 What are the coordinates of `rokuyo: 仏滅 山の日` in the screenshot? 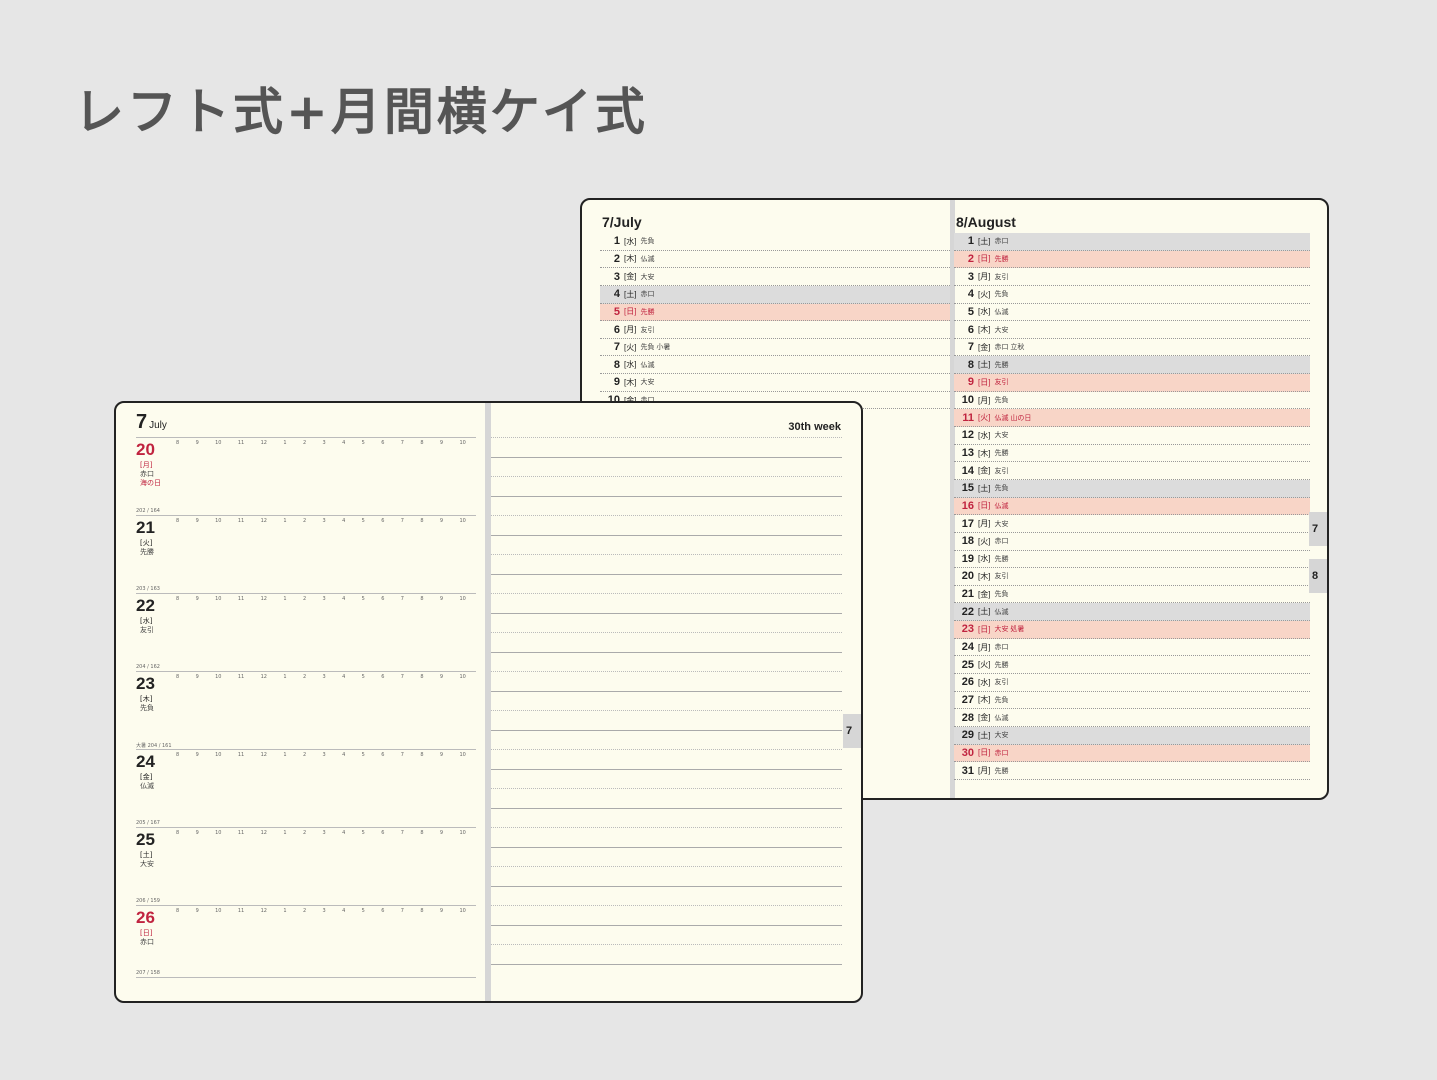 It's located at (1013, 418).